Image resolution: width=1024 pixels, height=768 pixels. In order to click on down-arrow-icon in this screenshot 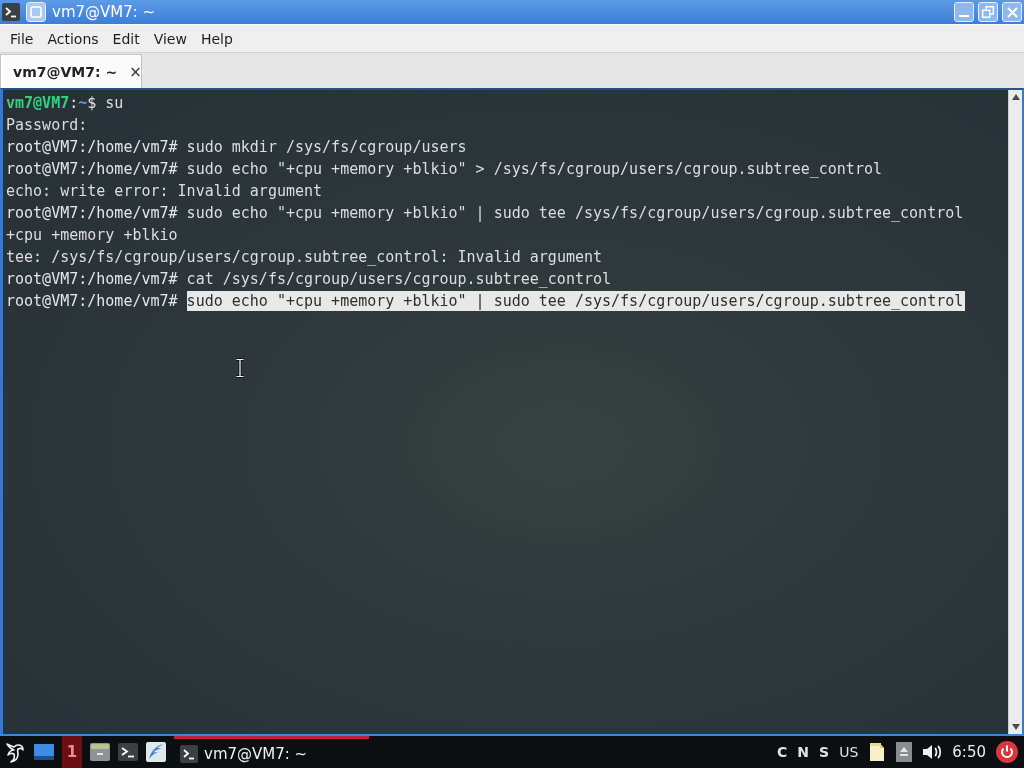, I will do `click(1015, 727)`.